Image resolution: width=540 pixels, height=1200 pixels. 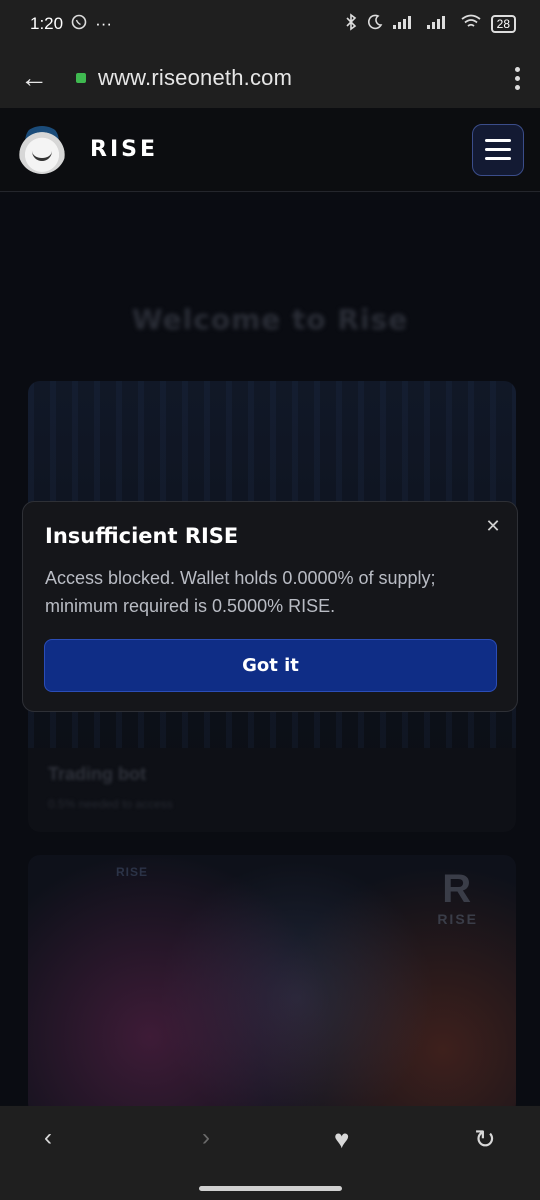 What do you see at coordinates (404, 24) in the screenshot?
I see `signal-icon` at bounding box center [404, 24].